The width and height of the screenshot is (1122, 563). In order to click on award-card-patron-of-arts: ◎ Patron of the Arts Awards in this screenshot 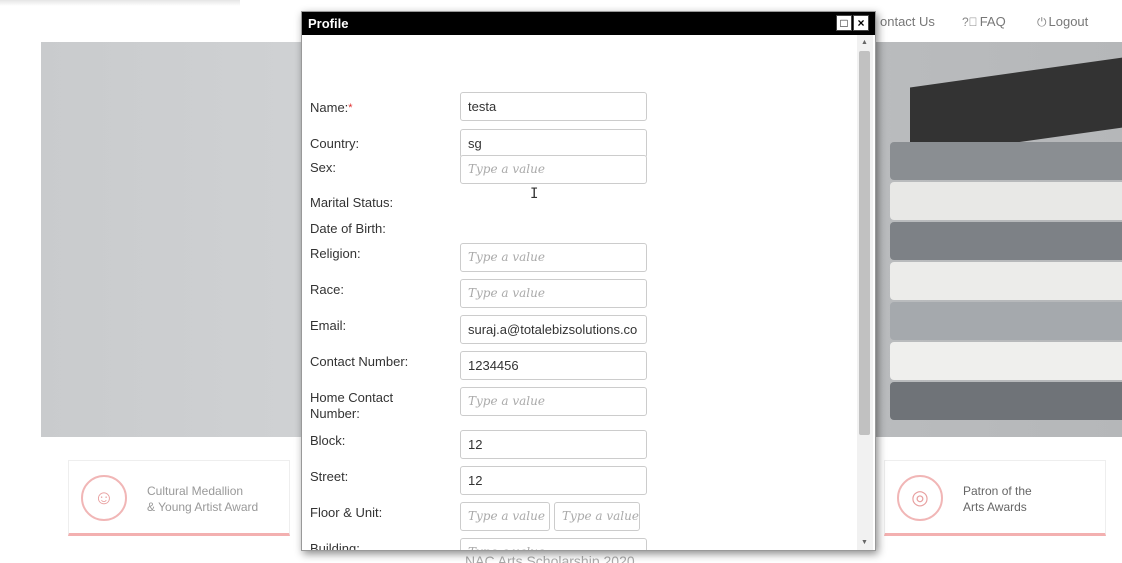, I will do `click(995, 498)`.